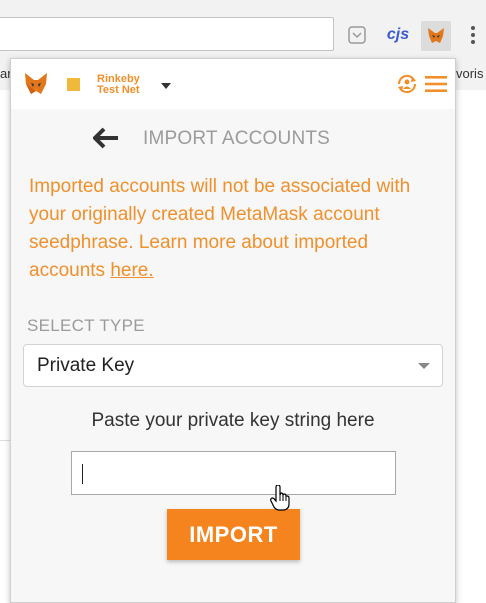 The image size is (486, 603). I want to click on hamburger-menu-icon, so click(436, 84).